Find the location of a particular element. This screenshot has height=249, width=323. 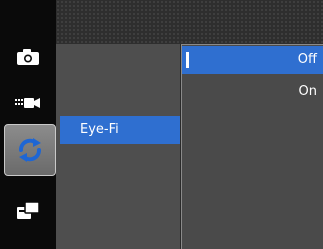

sidebar-item-camera is located at coordinates (28, 57).